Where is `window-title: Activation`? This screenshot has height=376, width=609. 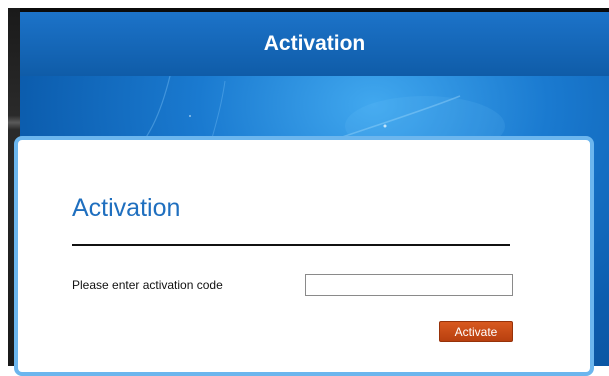 window-title: Activation is located at coordinates (314, 43).